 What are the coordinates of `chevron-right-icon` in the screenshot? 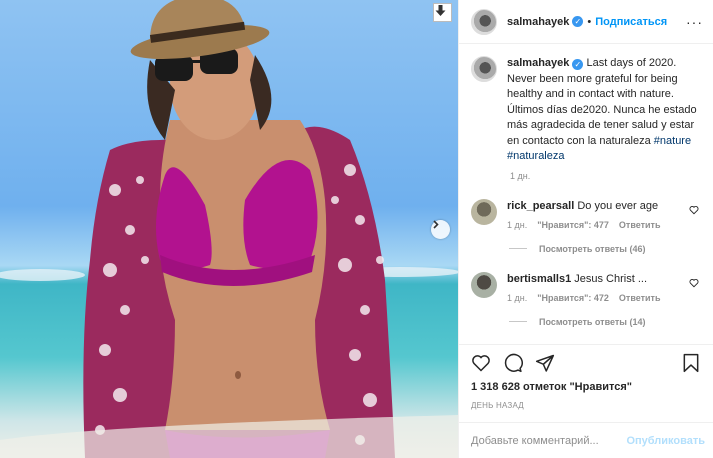 It's located at (436, 224).